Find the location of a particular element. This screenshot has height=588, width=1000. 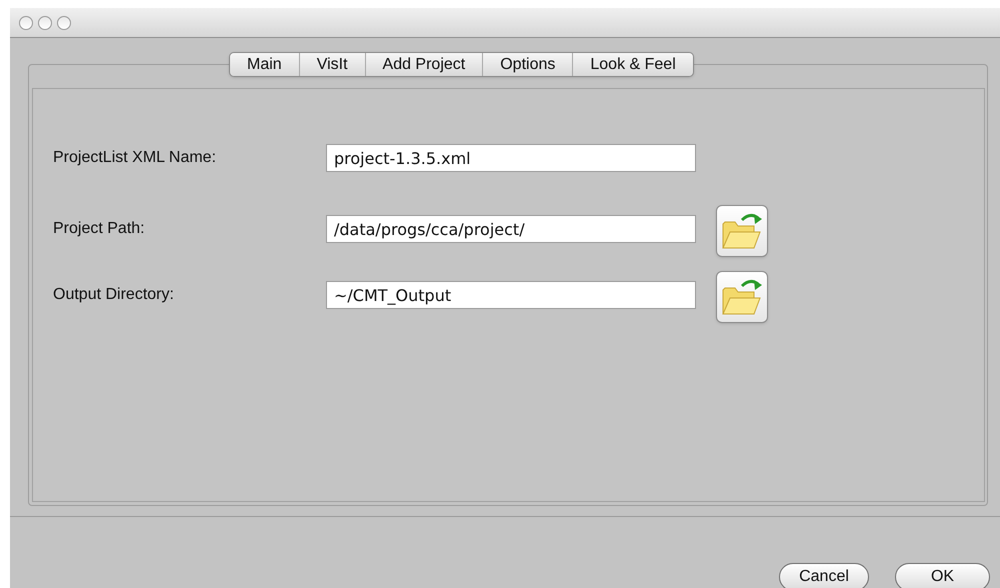

input-field: project-1.3.5.xml is located at coordinates (511, 158).